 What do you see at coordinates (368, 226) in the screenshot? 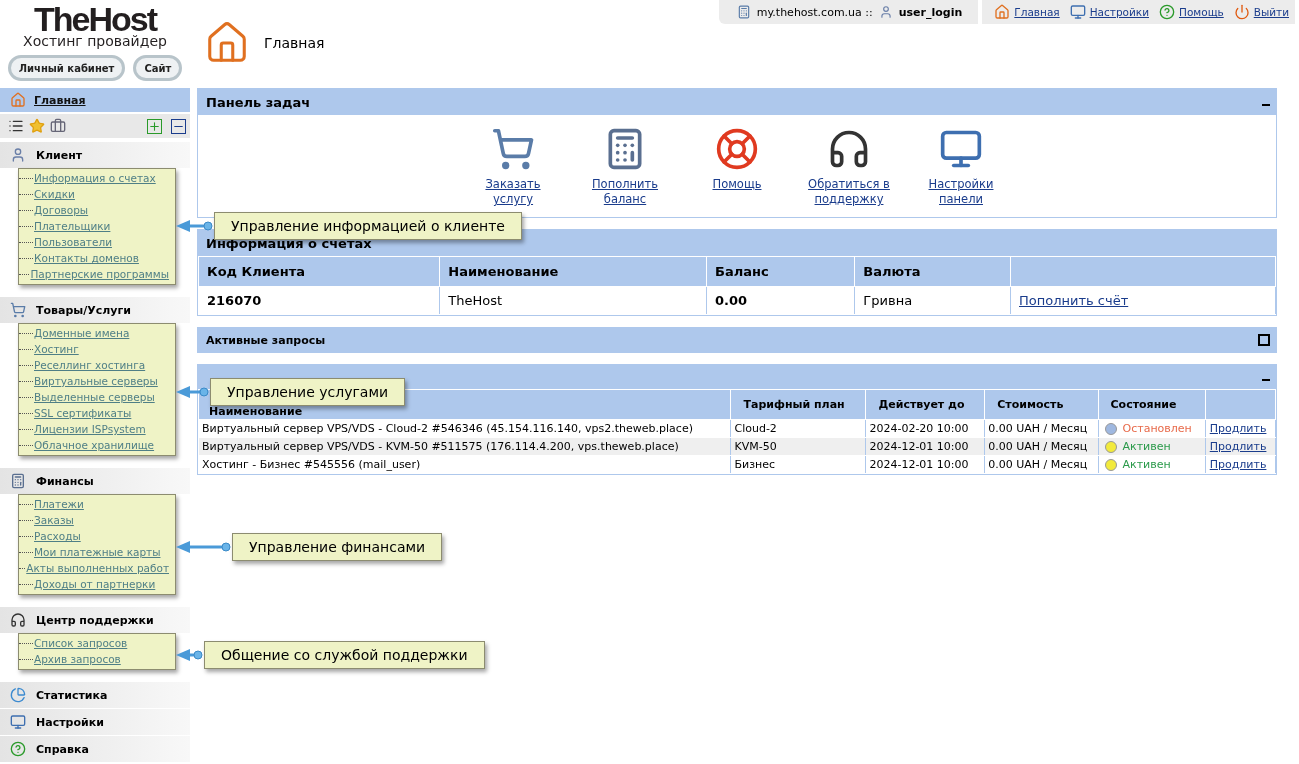
I see `callout-note: Управление информацией о клиенте` at bounding box center [368, 226].